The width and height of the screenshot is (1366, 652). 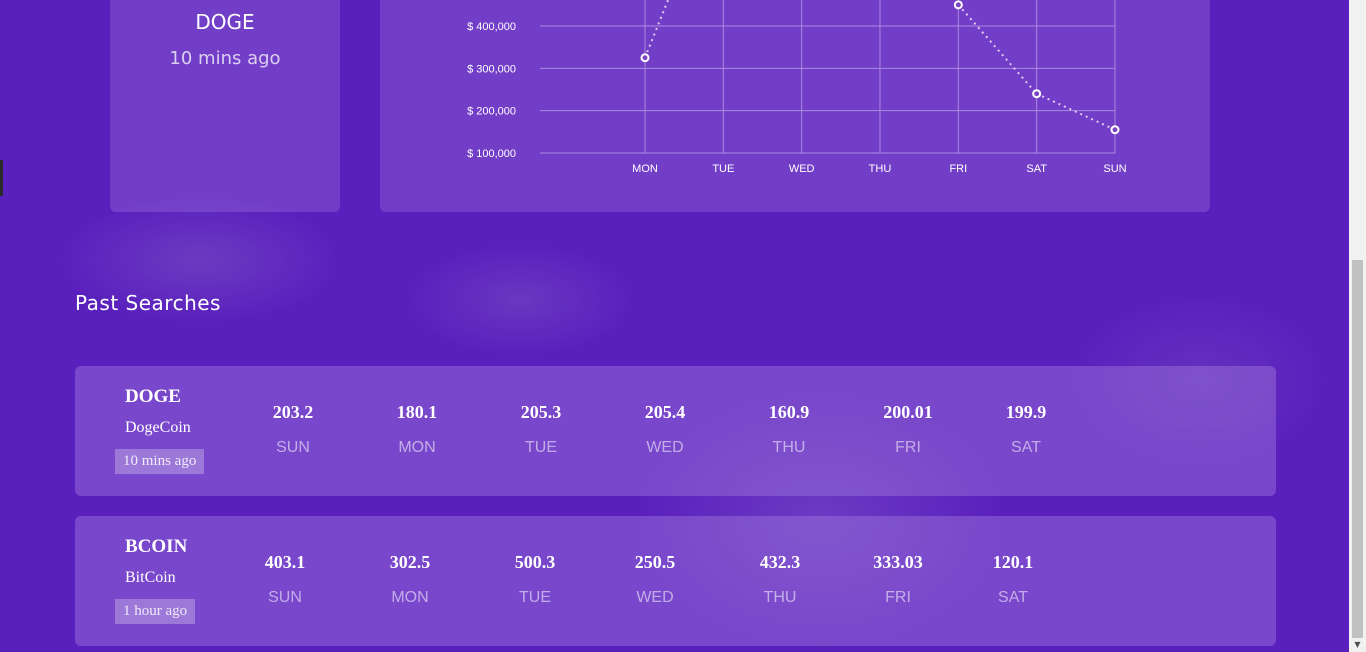 I want to click on current-coin-card: DOGE 10 mins ago, so click(x=225, y=106).